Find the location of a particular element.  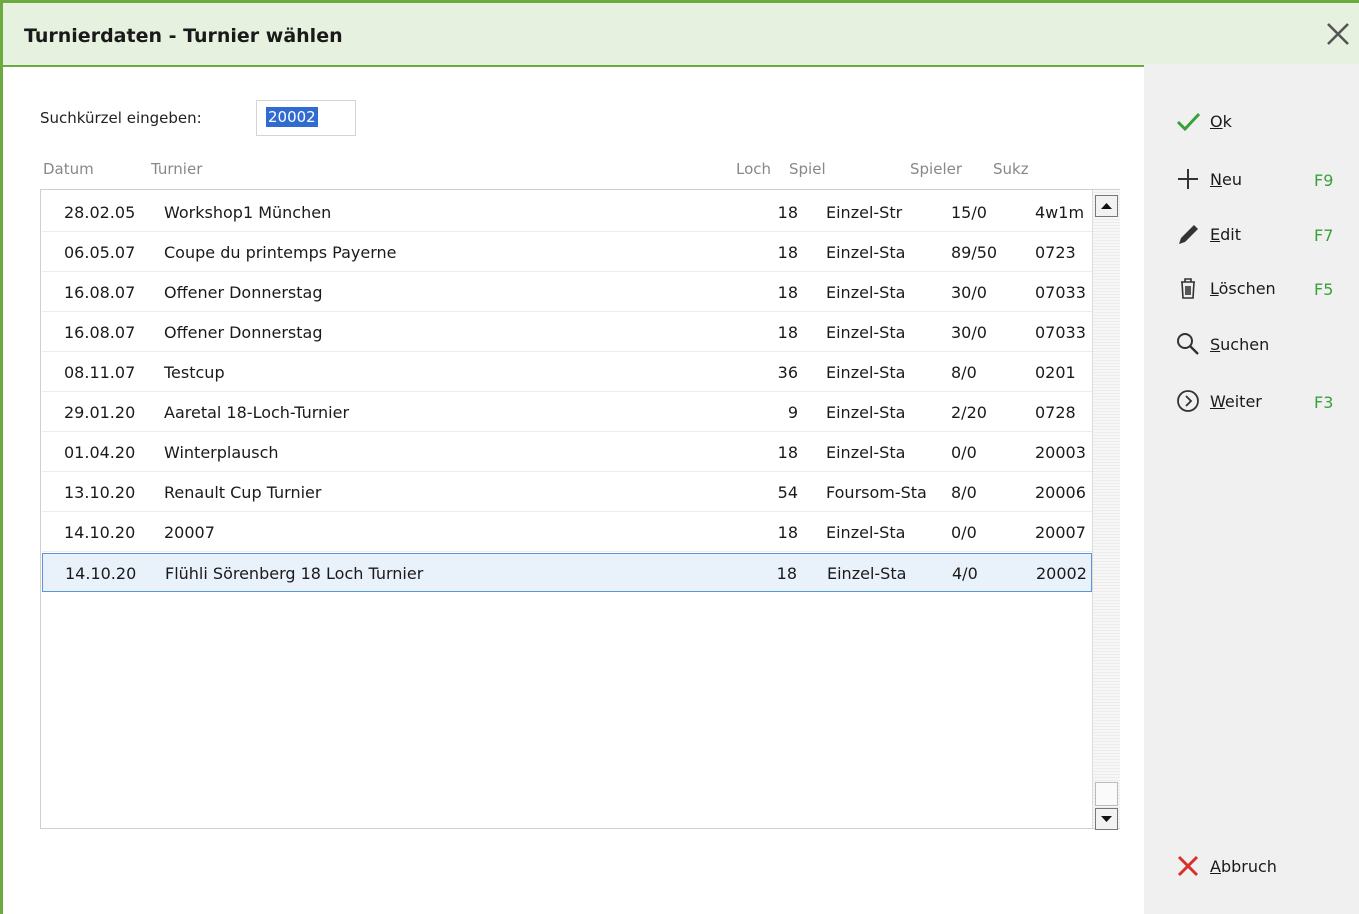

scroll-thumb is located at coordinates (1106, 794).